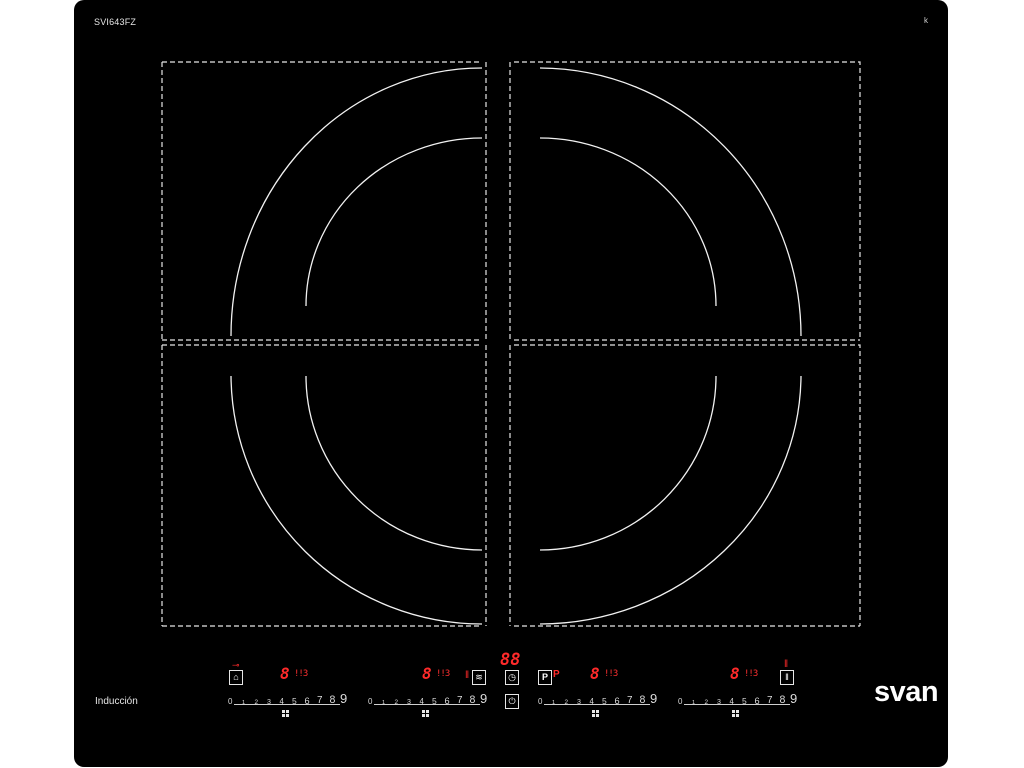 The image size is (1024, 768). I want to click on zone-4-sub-display: !!3, so click(751, 674).